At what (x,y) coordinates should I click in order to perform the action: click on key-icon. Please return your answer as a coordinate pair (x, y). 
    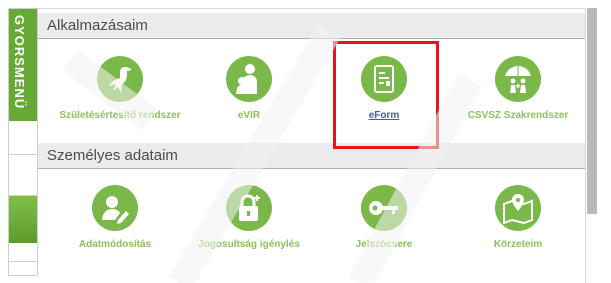
    Looking at the image, I should click on (384, 208).